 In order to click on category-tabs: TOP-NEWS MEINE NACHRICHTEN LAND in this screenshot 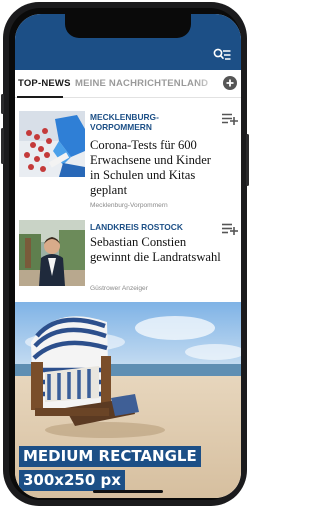, I will do `click(128, 84)`.